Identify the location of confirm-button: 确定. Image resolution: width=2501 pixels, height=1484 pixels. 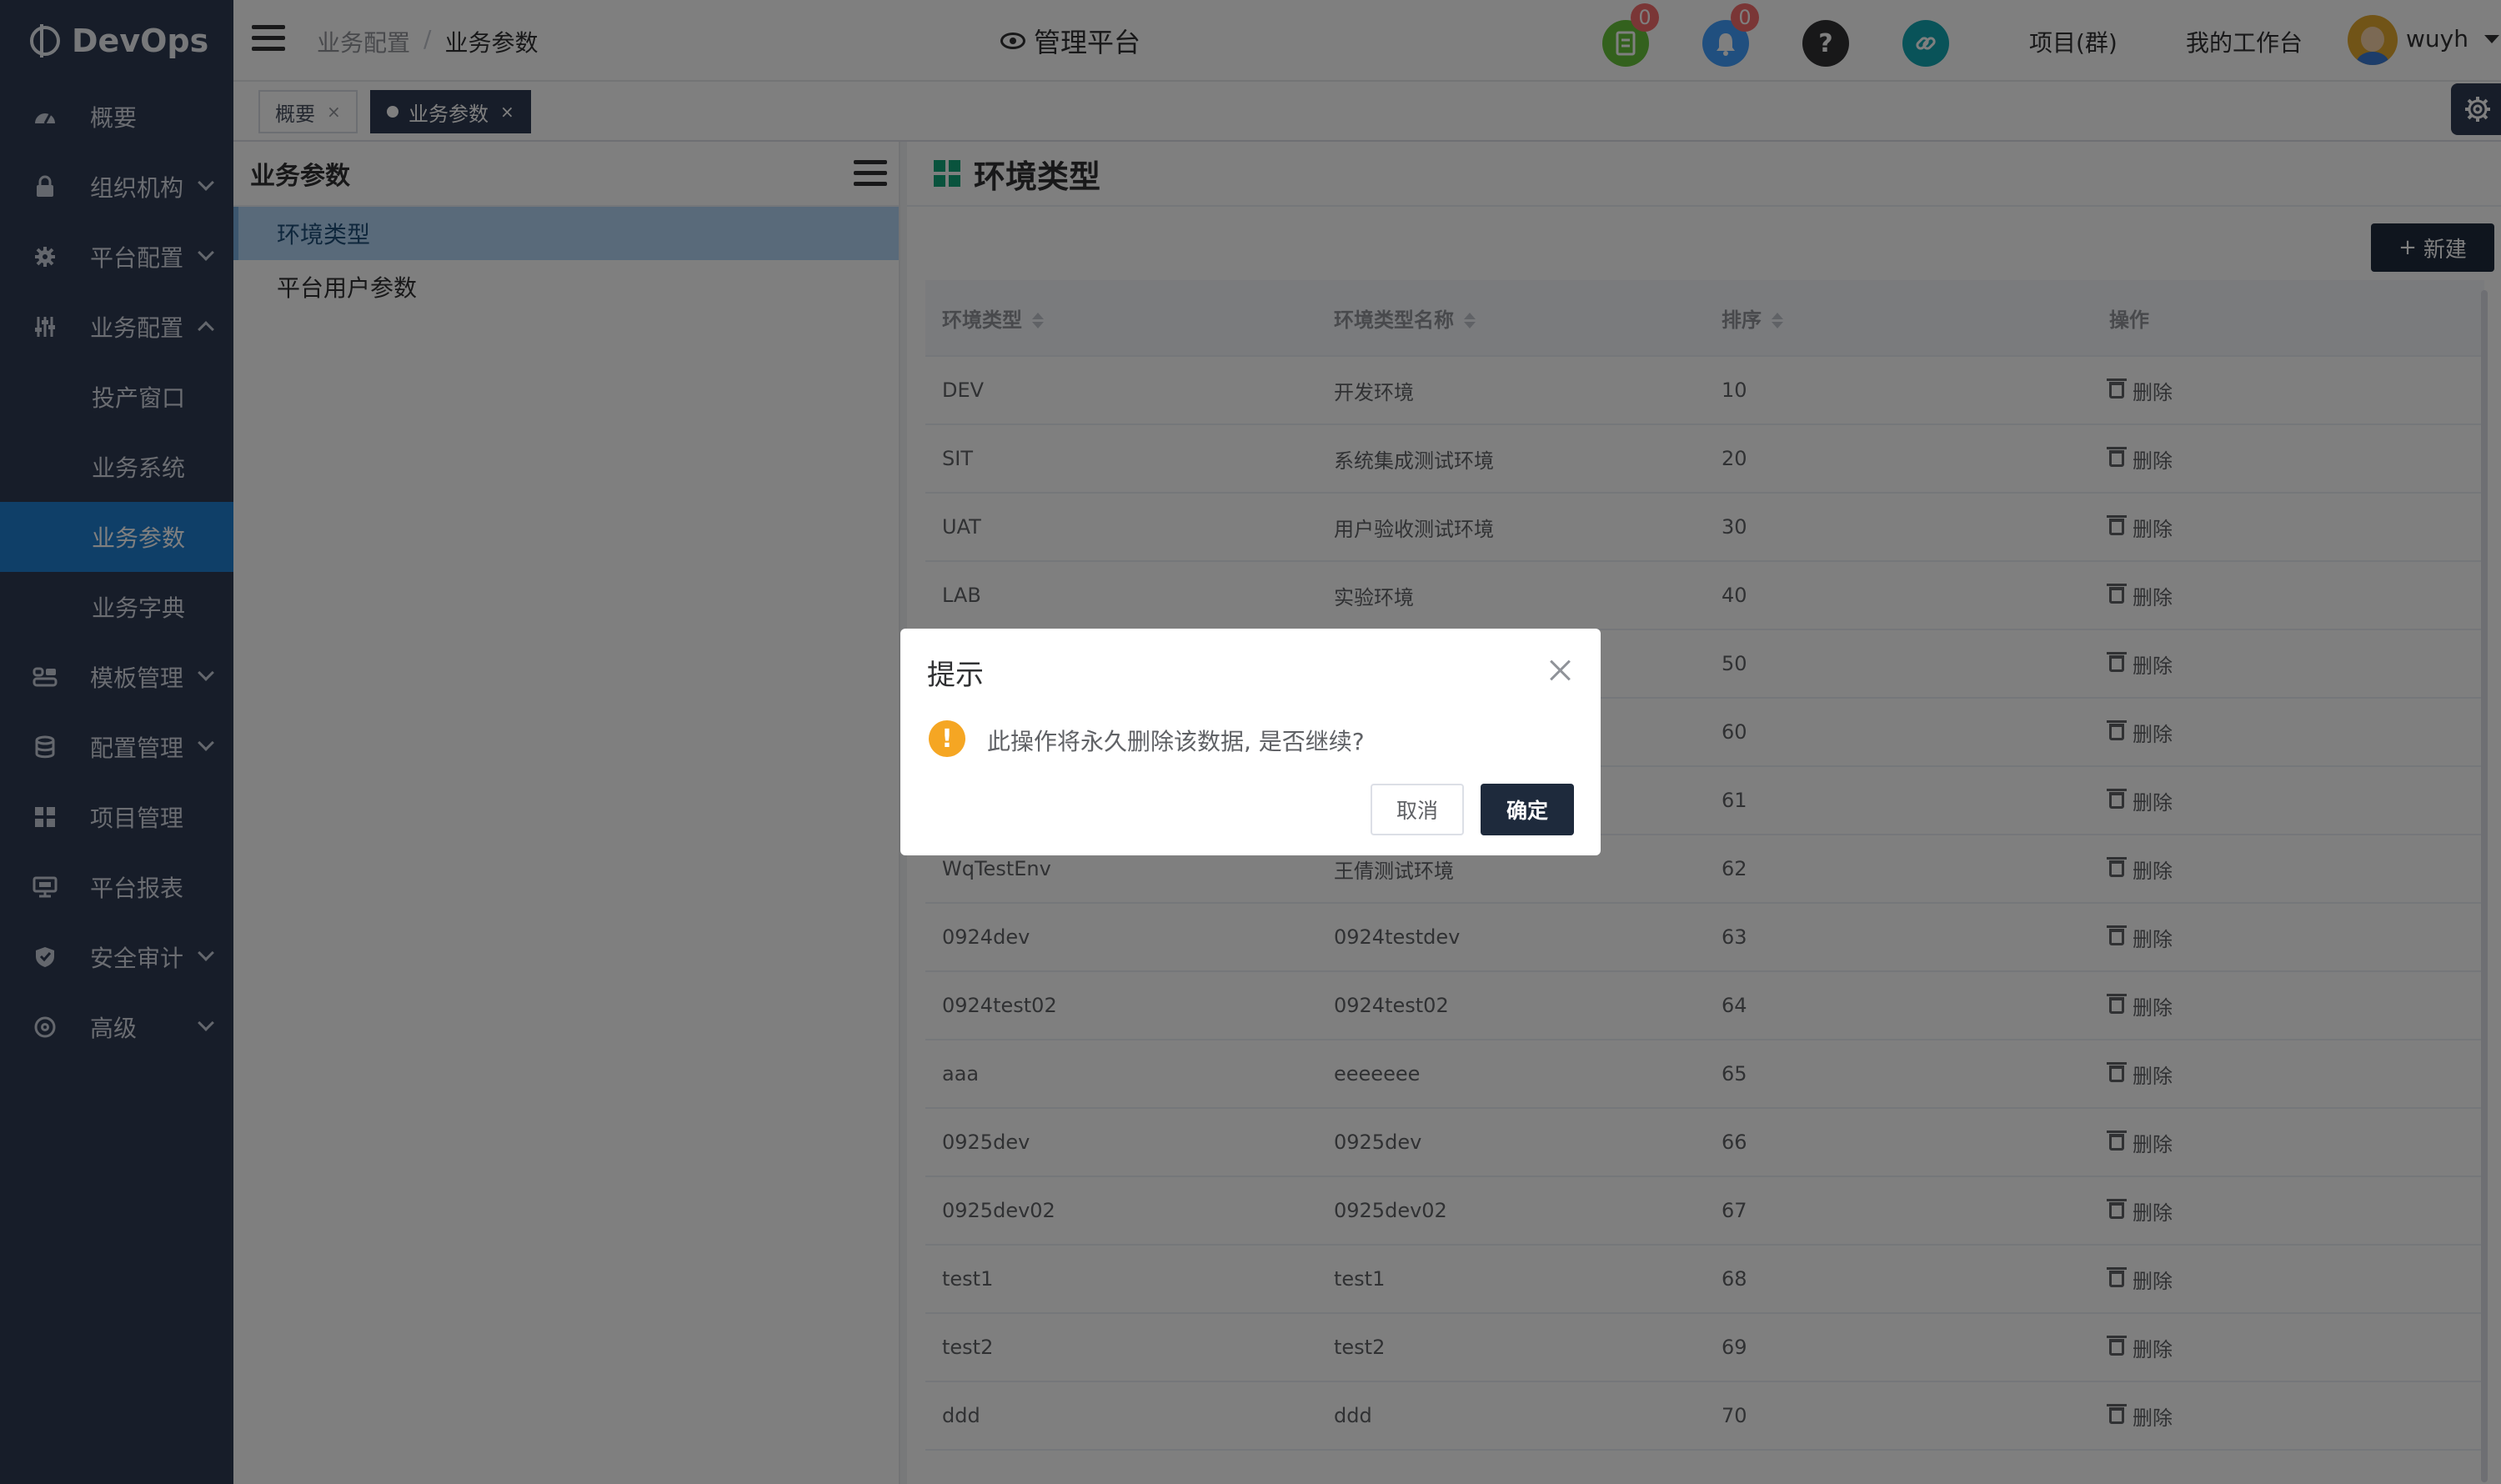
(1527, 809).